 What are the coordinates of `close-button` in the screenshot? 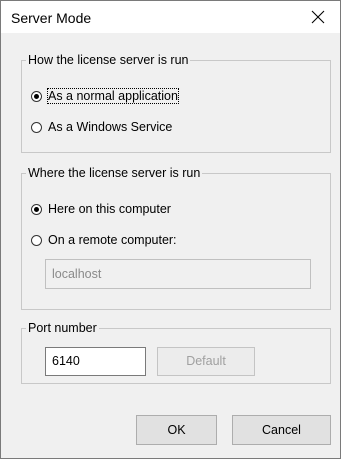 It's located at (318, 17).